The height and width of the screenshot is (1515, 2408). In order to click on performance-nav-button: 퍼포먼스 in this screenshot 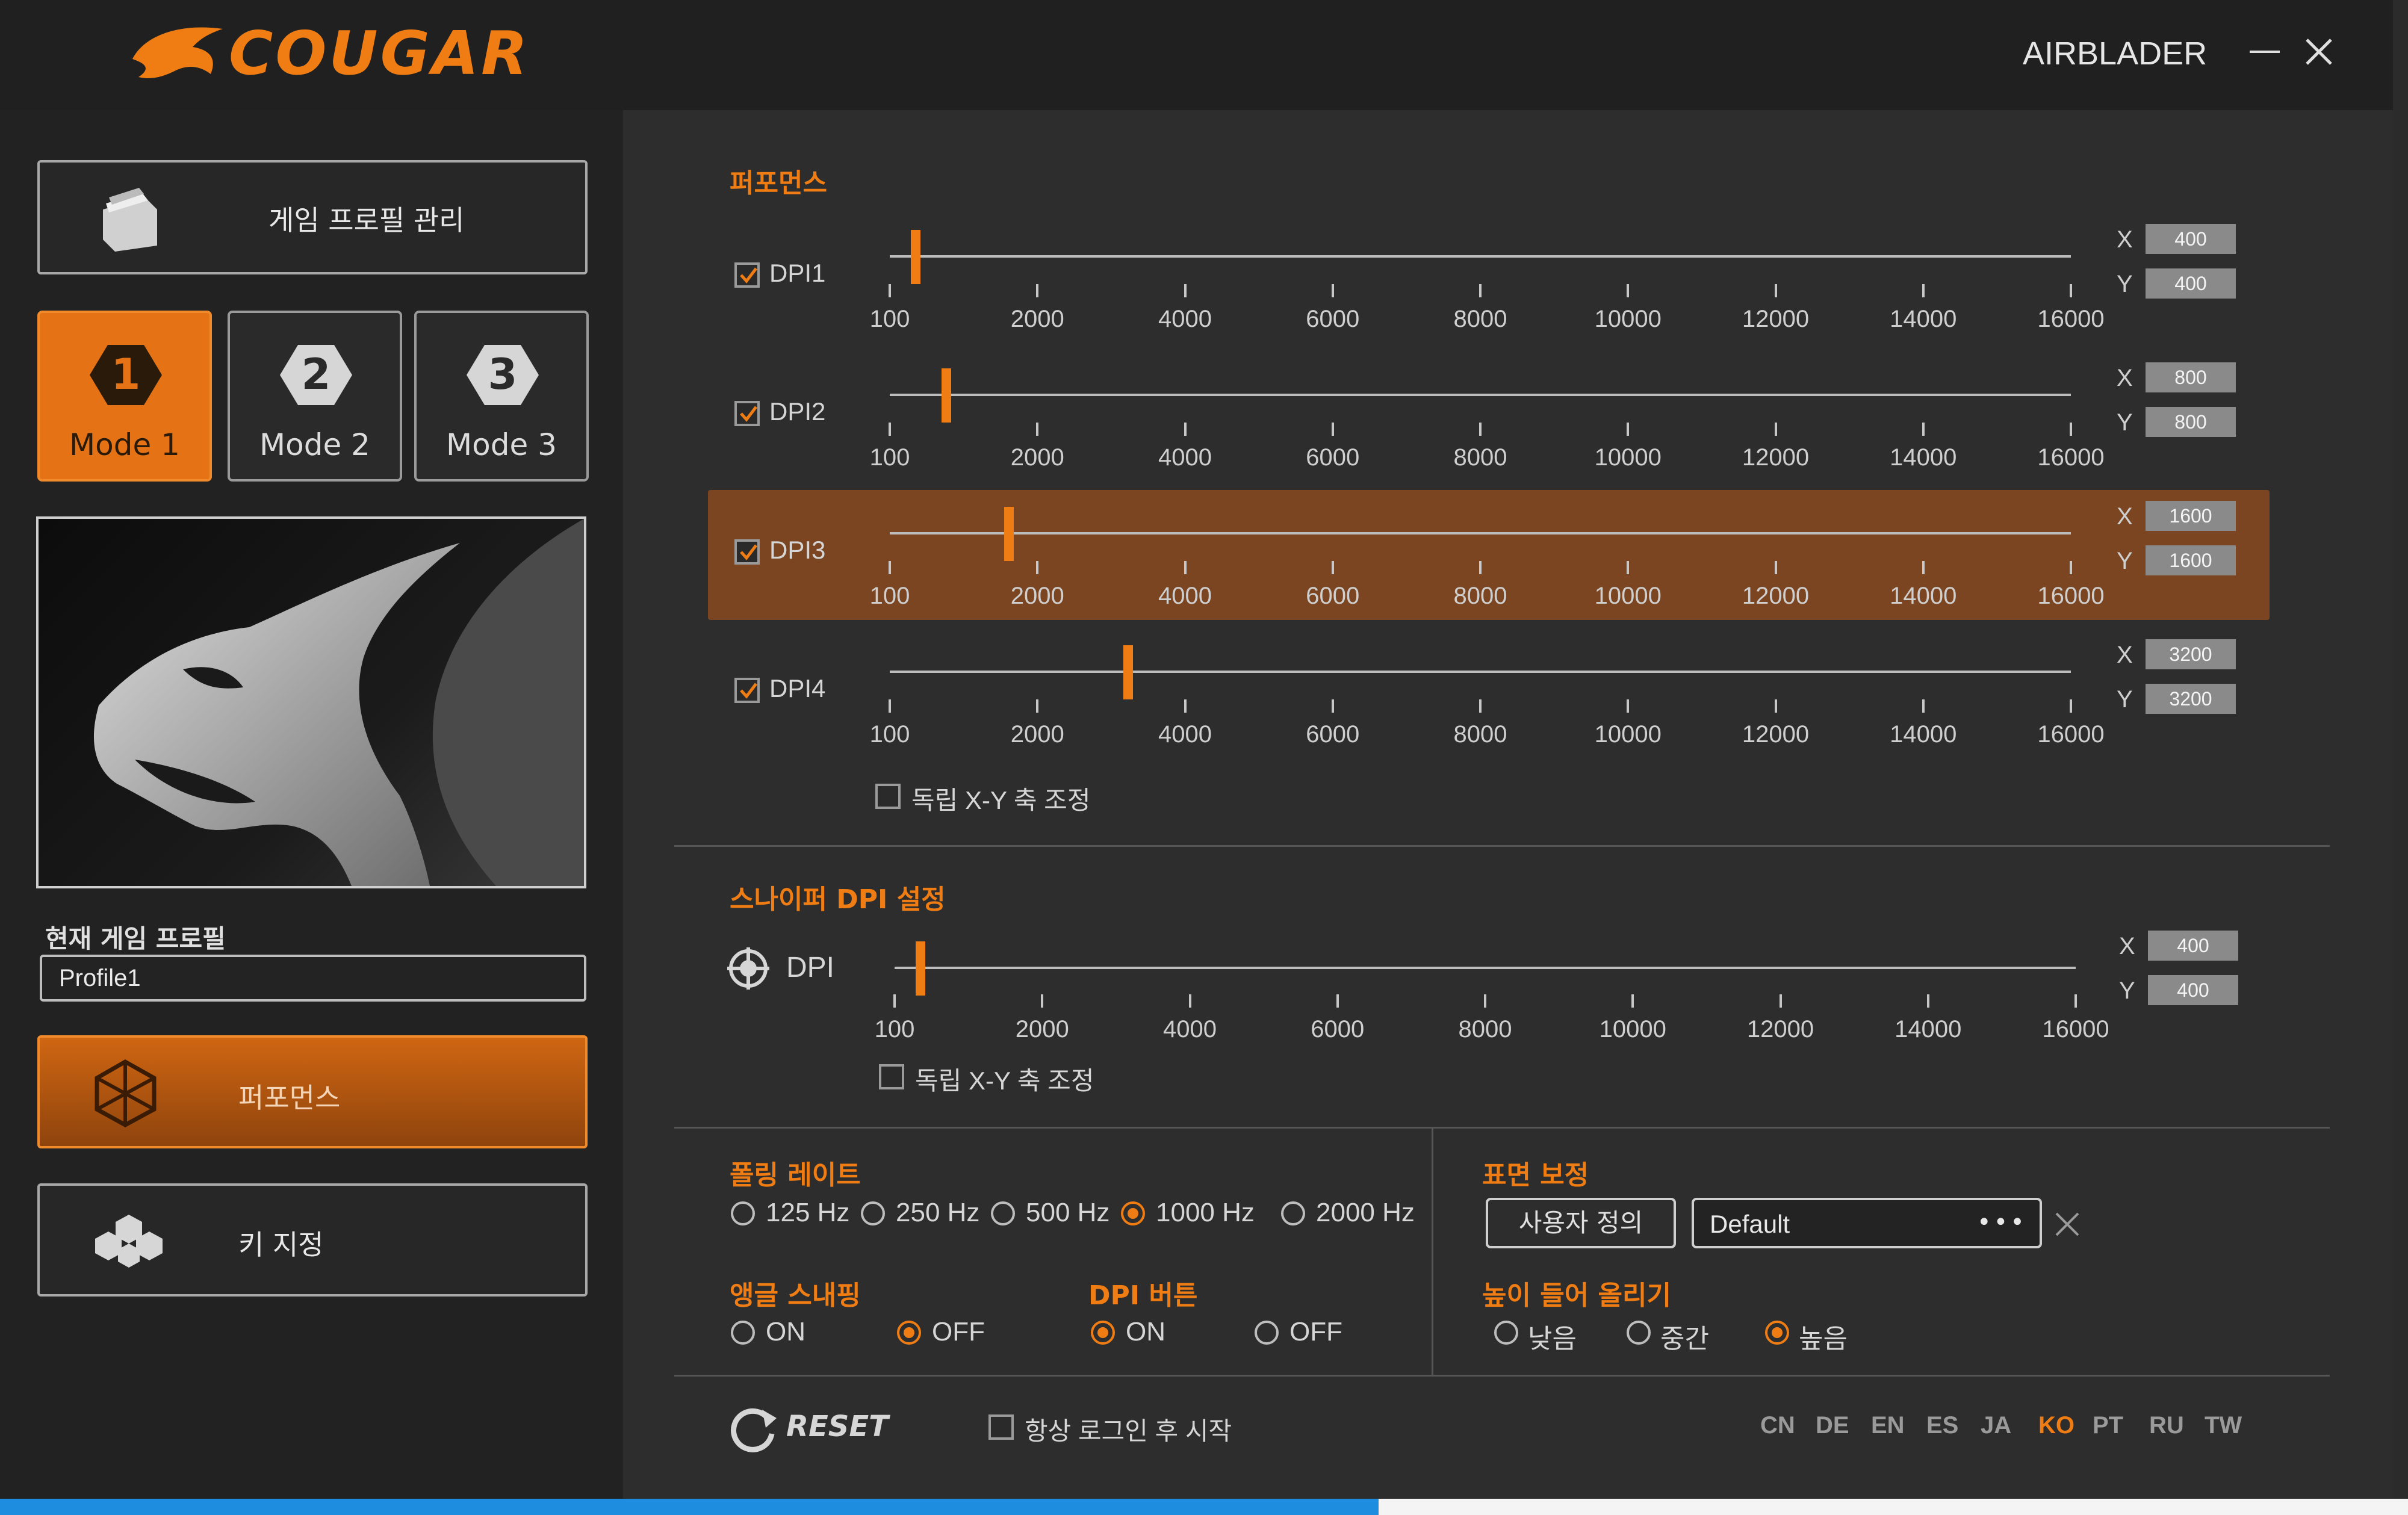, I will do `click(312, 1091)`.